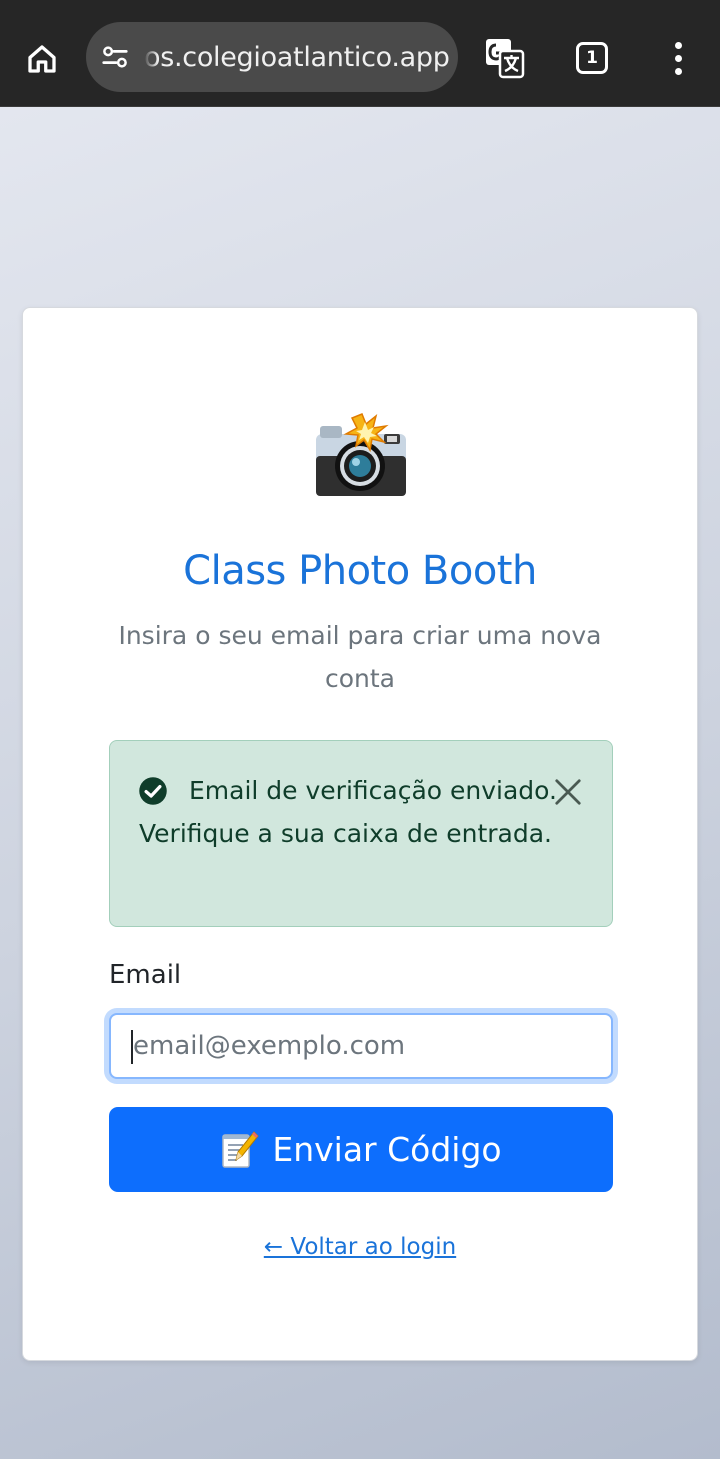 This screenshot has width=720, height=1459. I want to click on translate-button, so click(504, 58).